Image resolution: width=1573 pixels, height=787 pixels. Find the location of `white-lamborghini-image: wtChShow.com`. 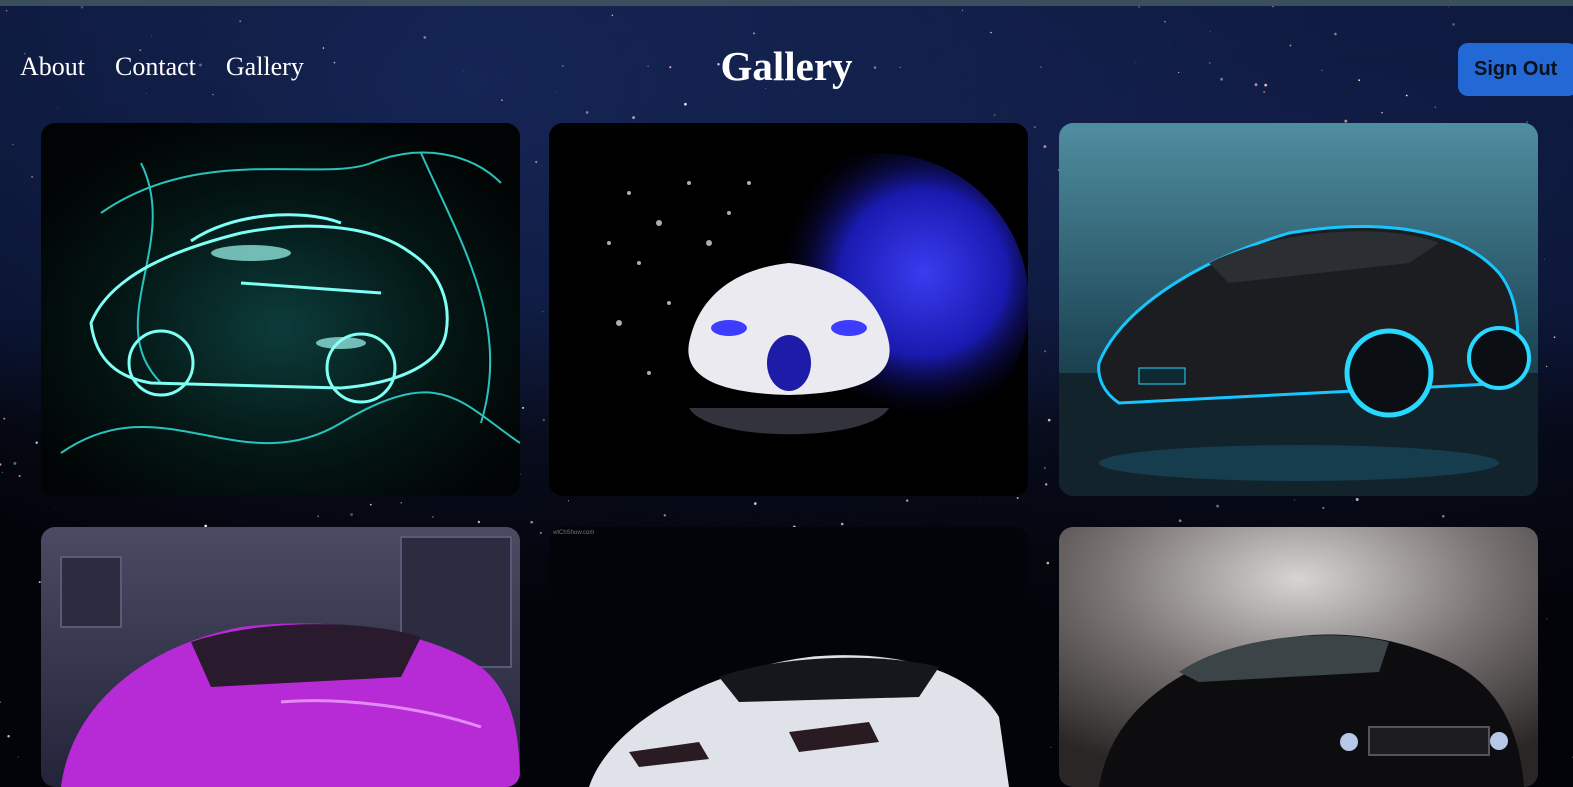

white-lamborghini-image: wtChShow.com is located at coordinates (788, 657).